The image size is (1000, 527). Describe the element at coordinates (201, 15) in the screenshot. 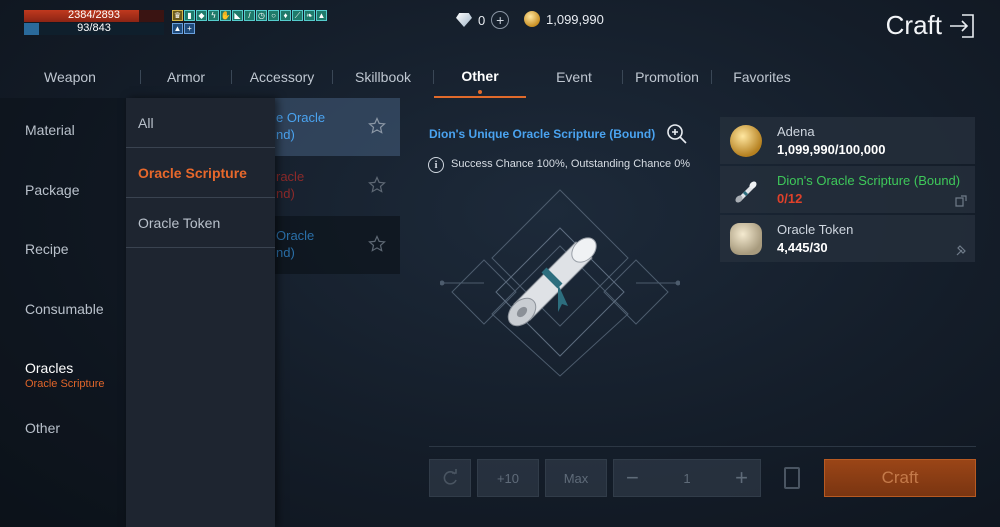

I see `shield-buff-icon: ◆` at that location.